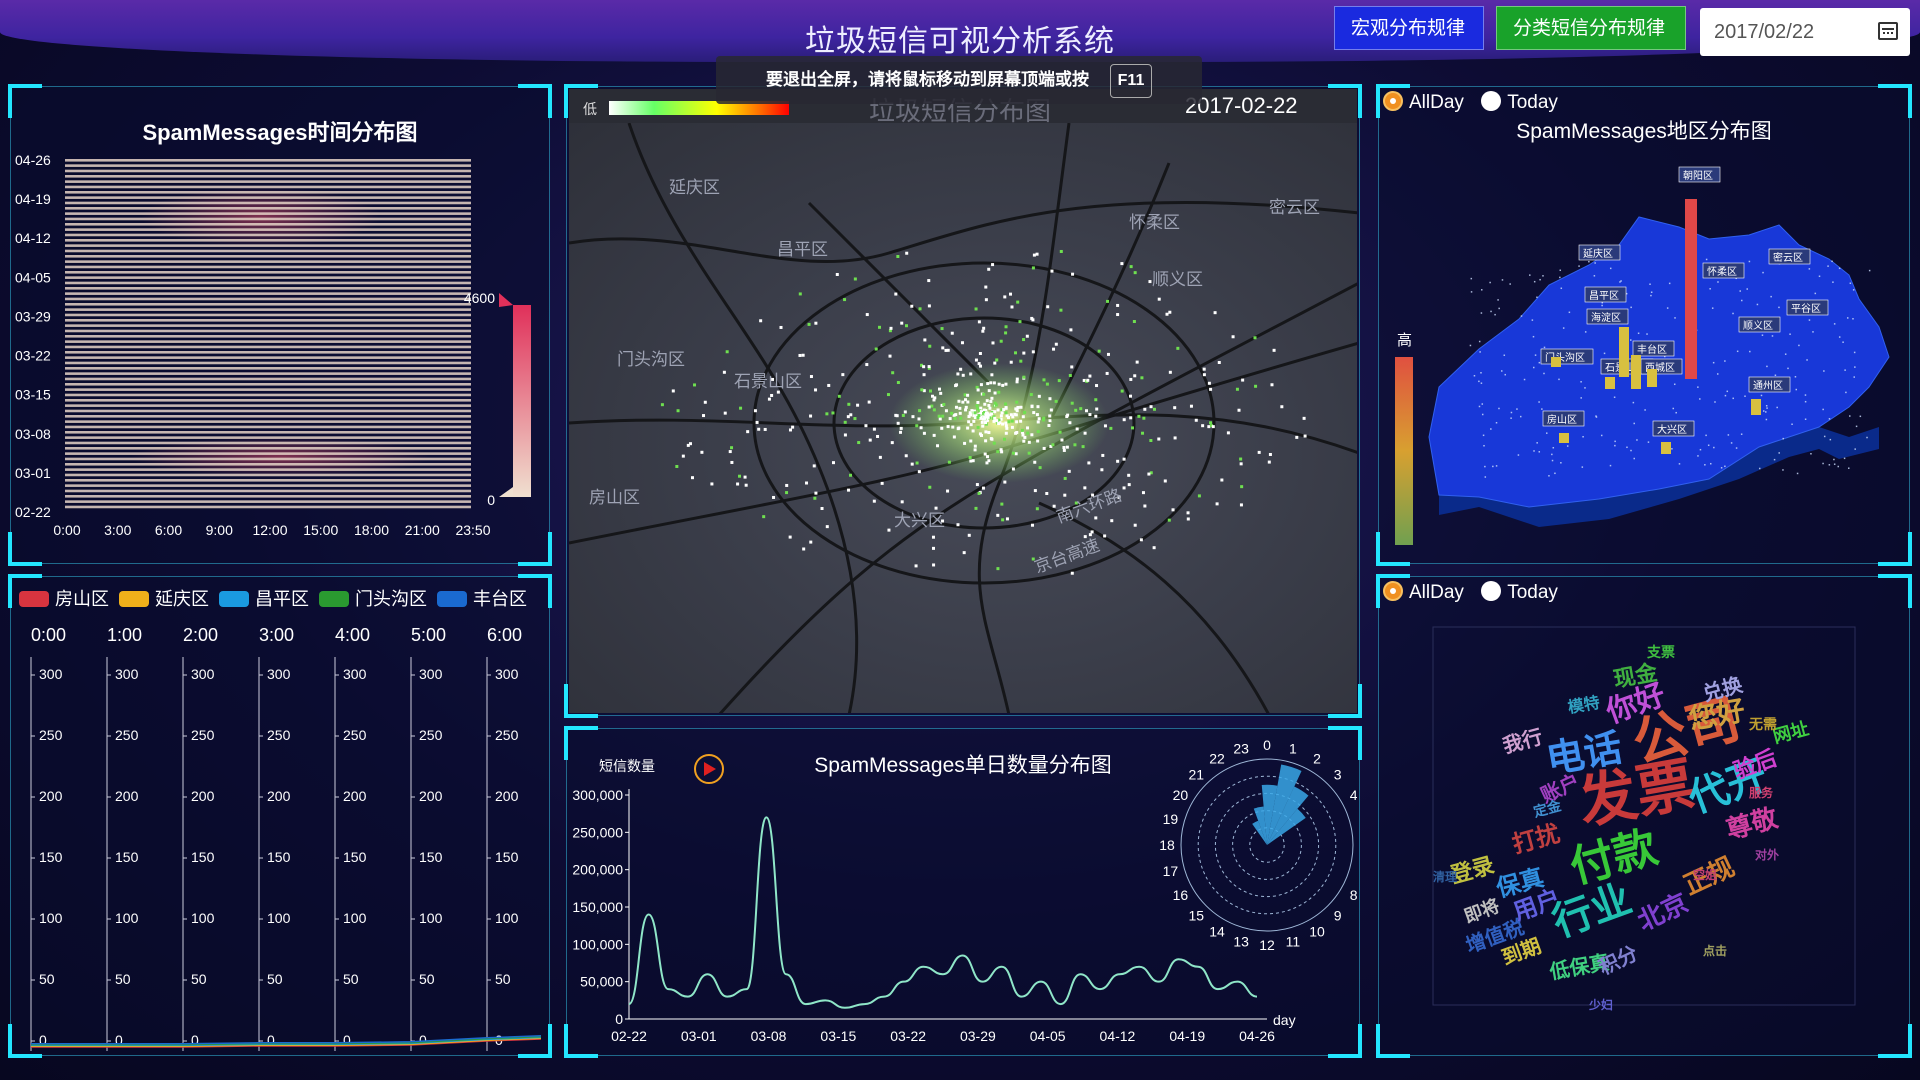 This screenshot has height=1080, width=1920. I want to click on date-picker-input: 2017/02/22, so click(1805, 32).